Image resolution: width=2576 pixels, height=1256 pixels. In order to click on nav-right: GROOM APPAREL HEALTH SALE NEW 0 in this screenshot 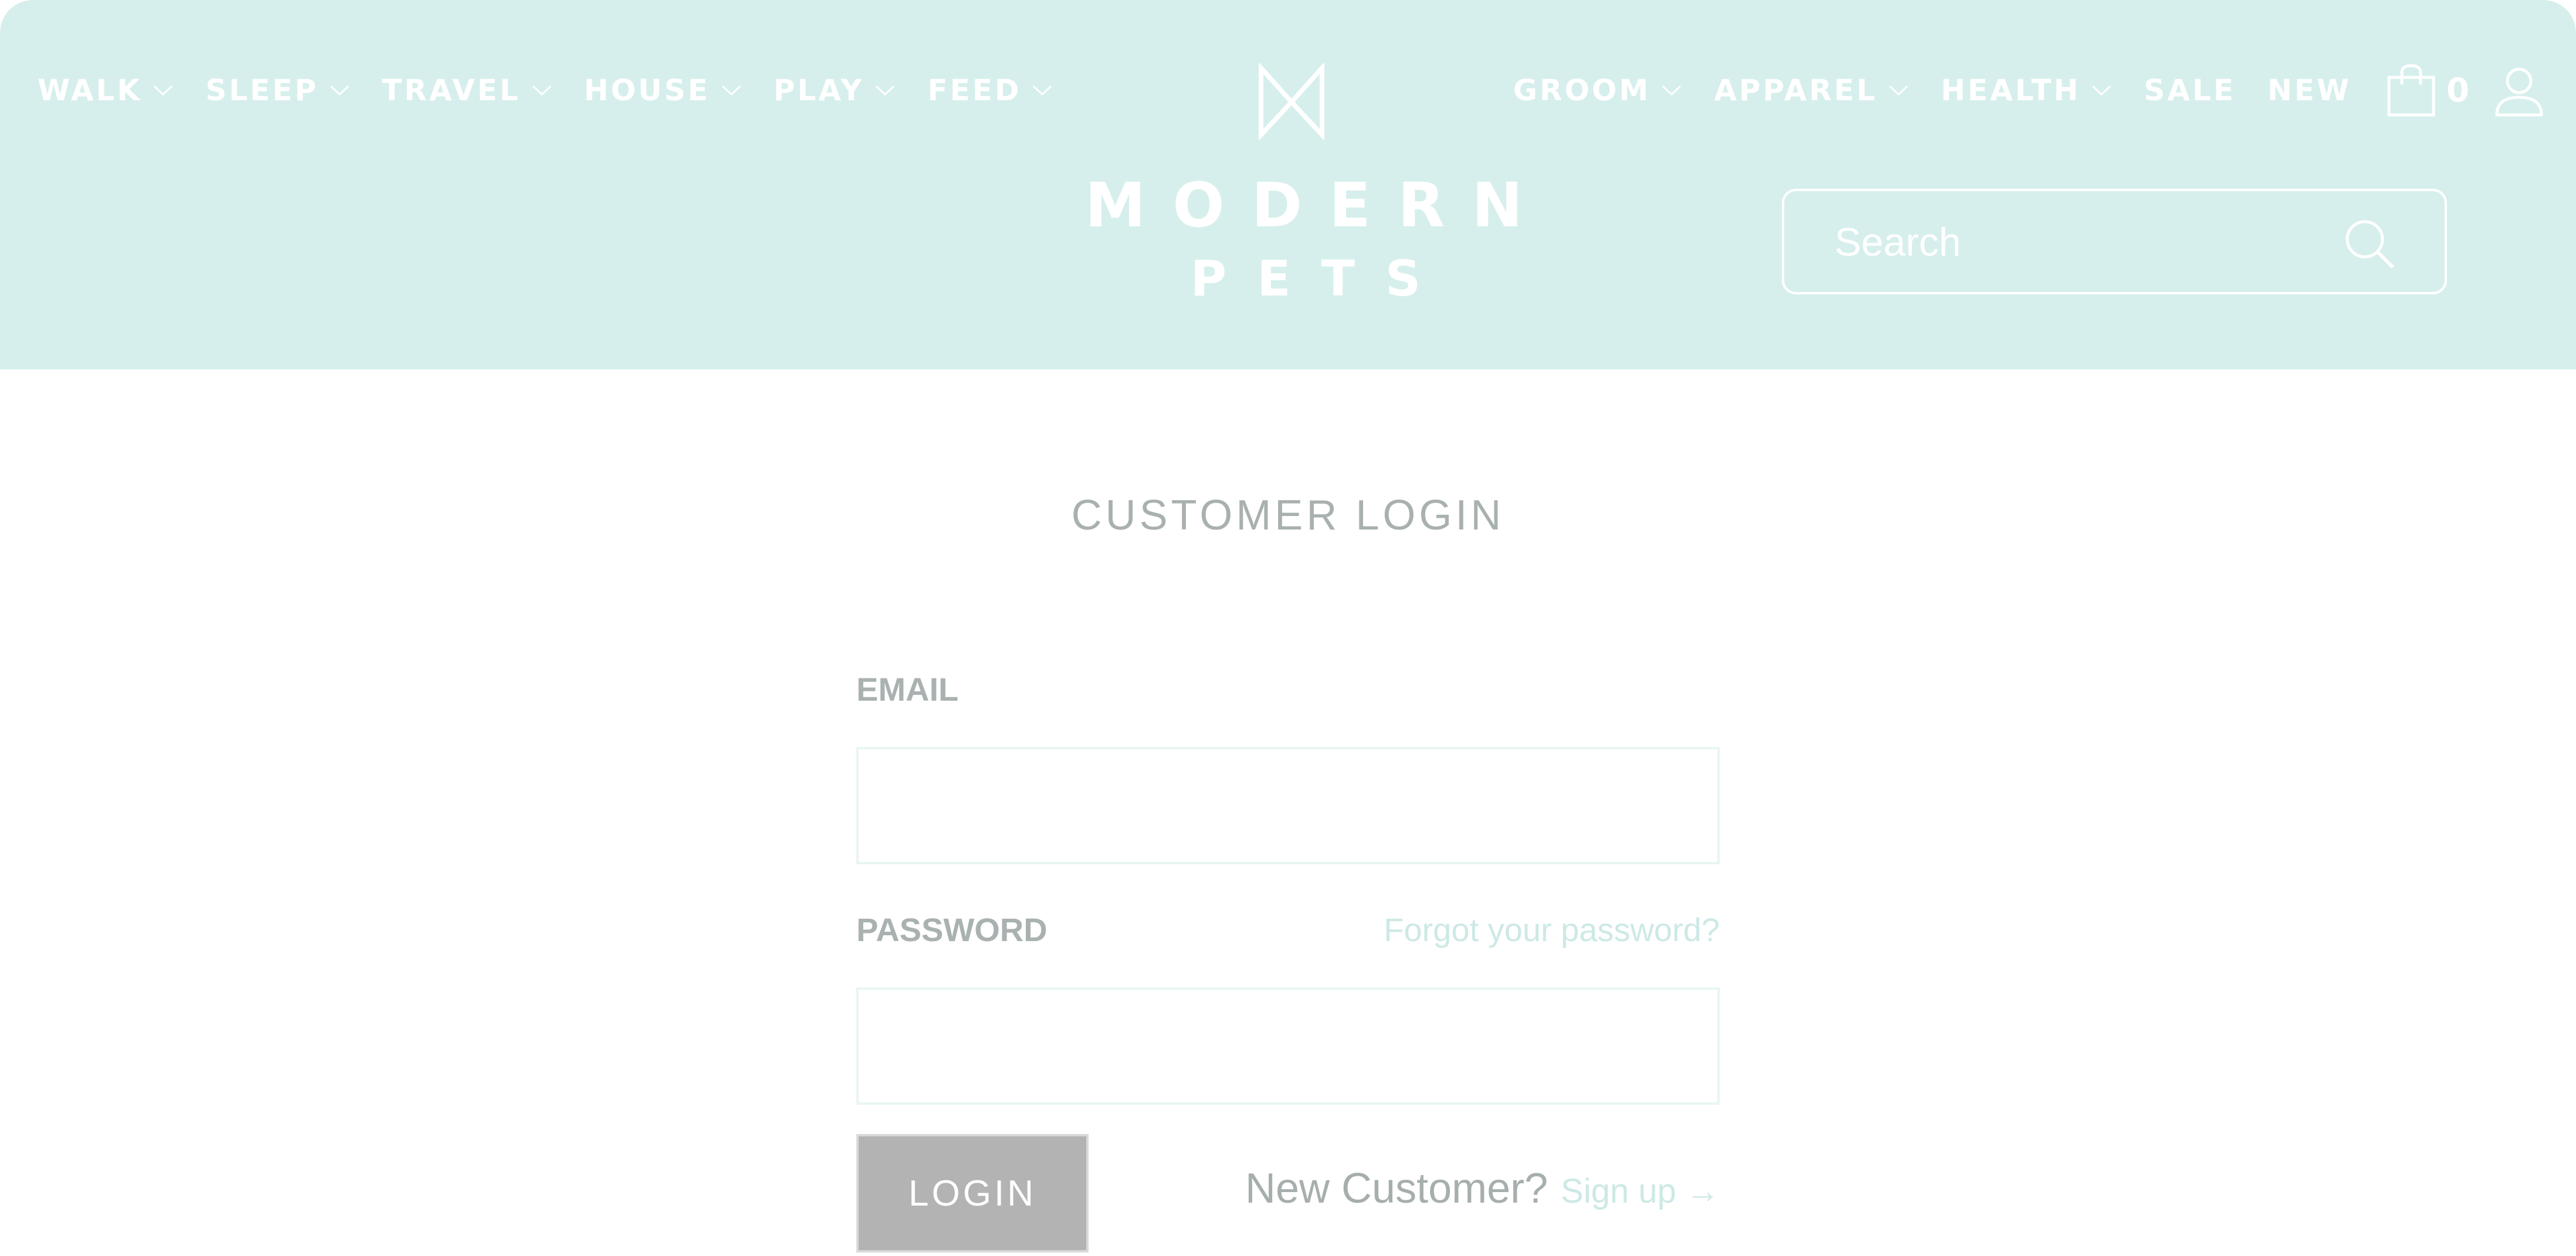, I will do `click(1991, 91)`.